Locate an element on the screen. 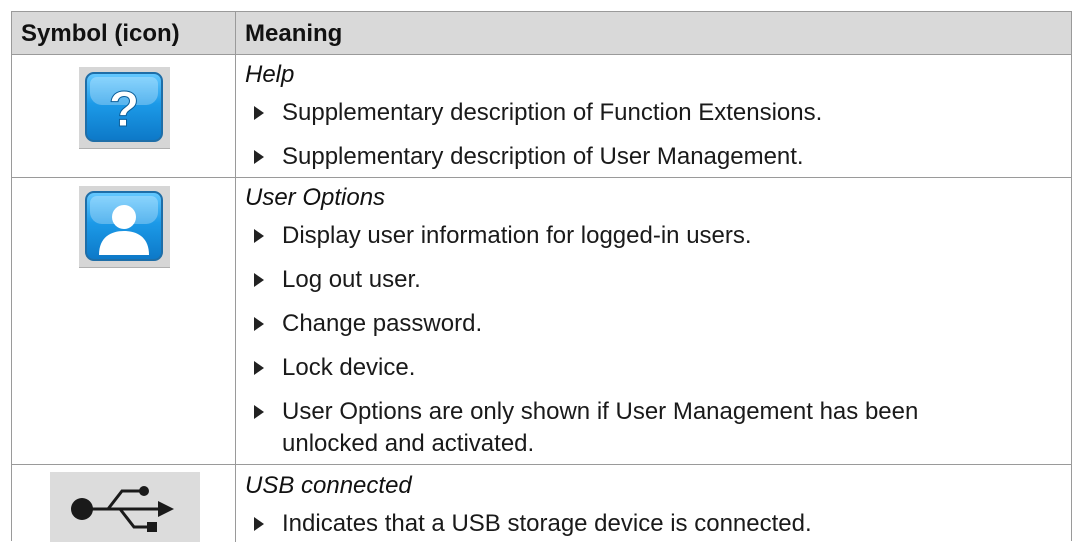  table-header: Symbol (icon) Meaning is located at coordinates (541, 33).